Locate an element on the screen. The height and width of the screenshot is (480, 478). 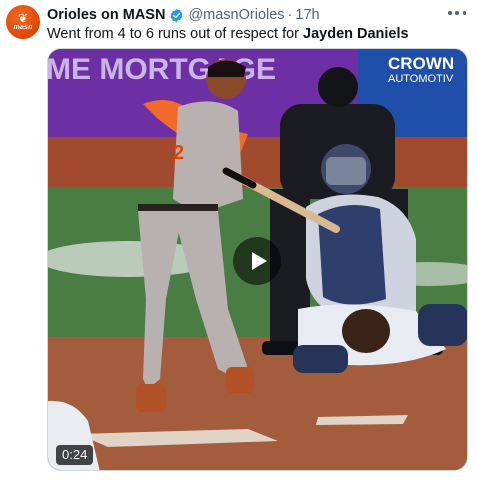
tweet-text-mention: Jayden Daniels is located at coordinates (356, 34).